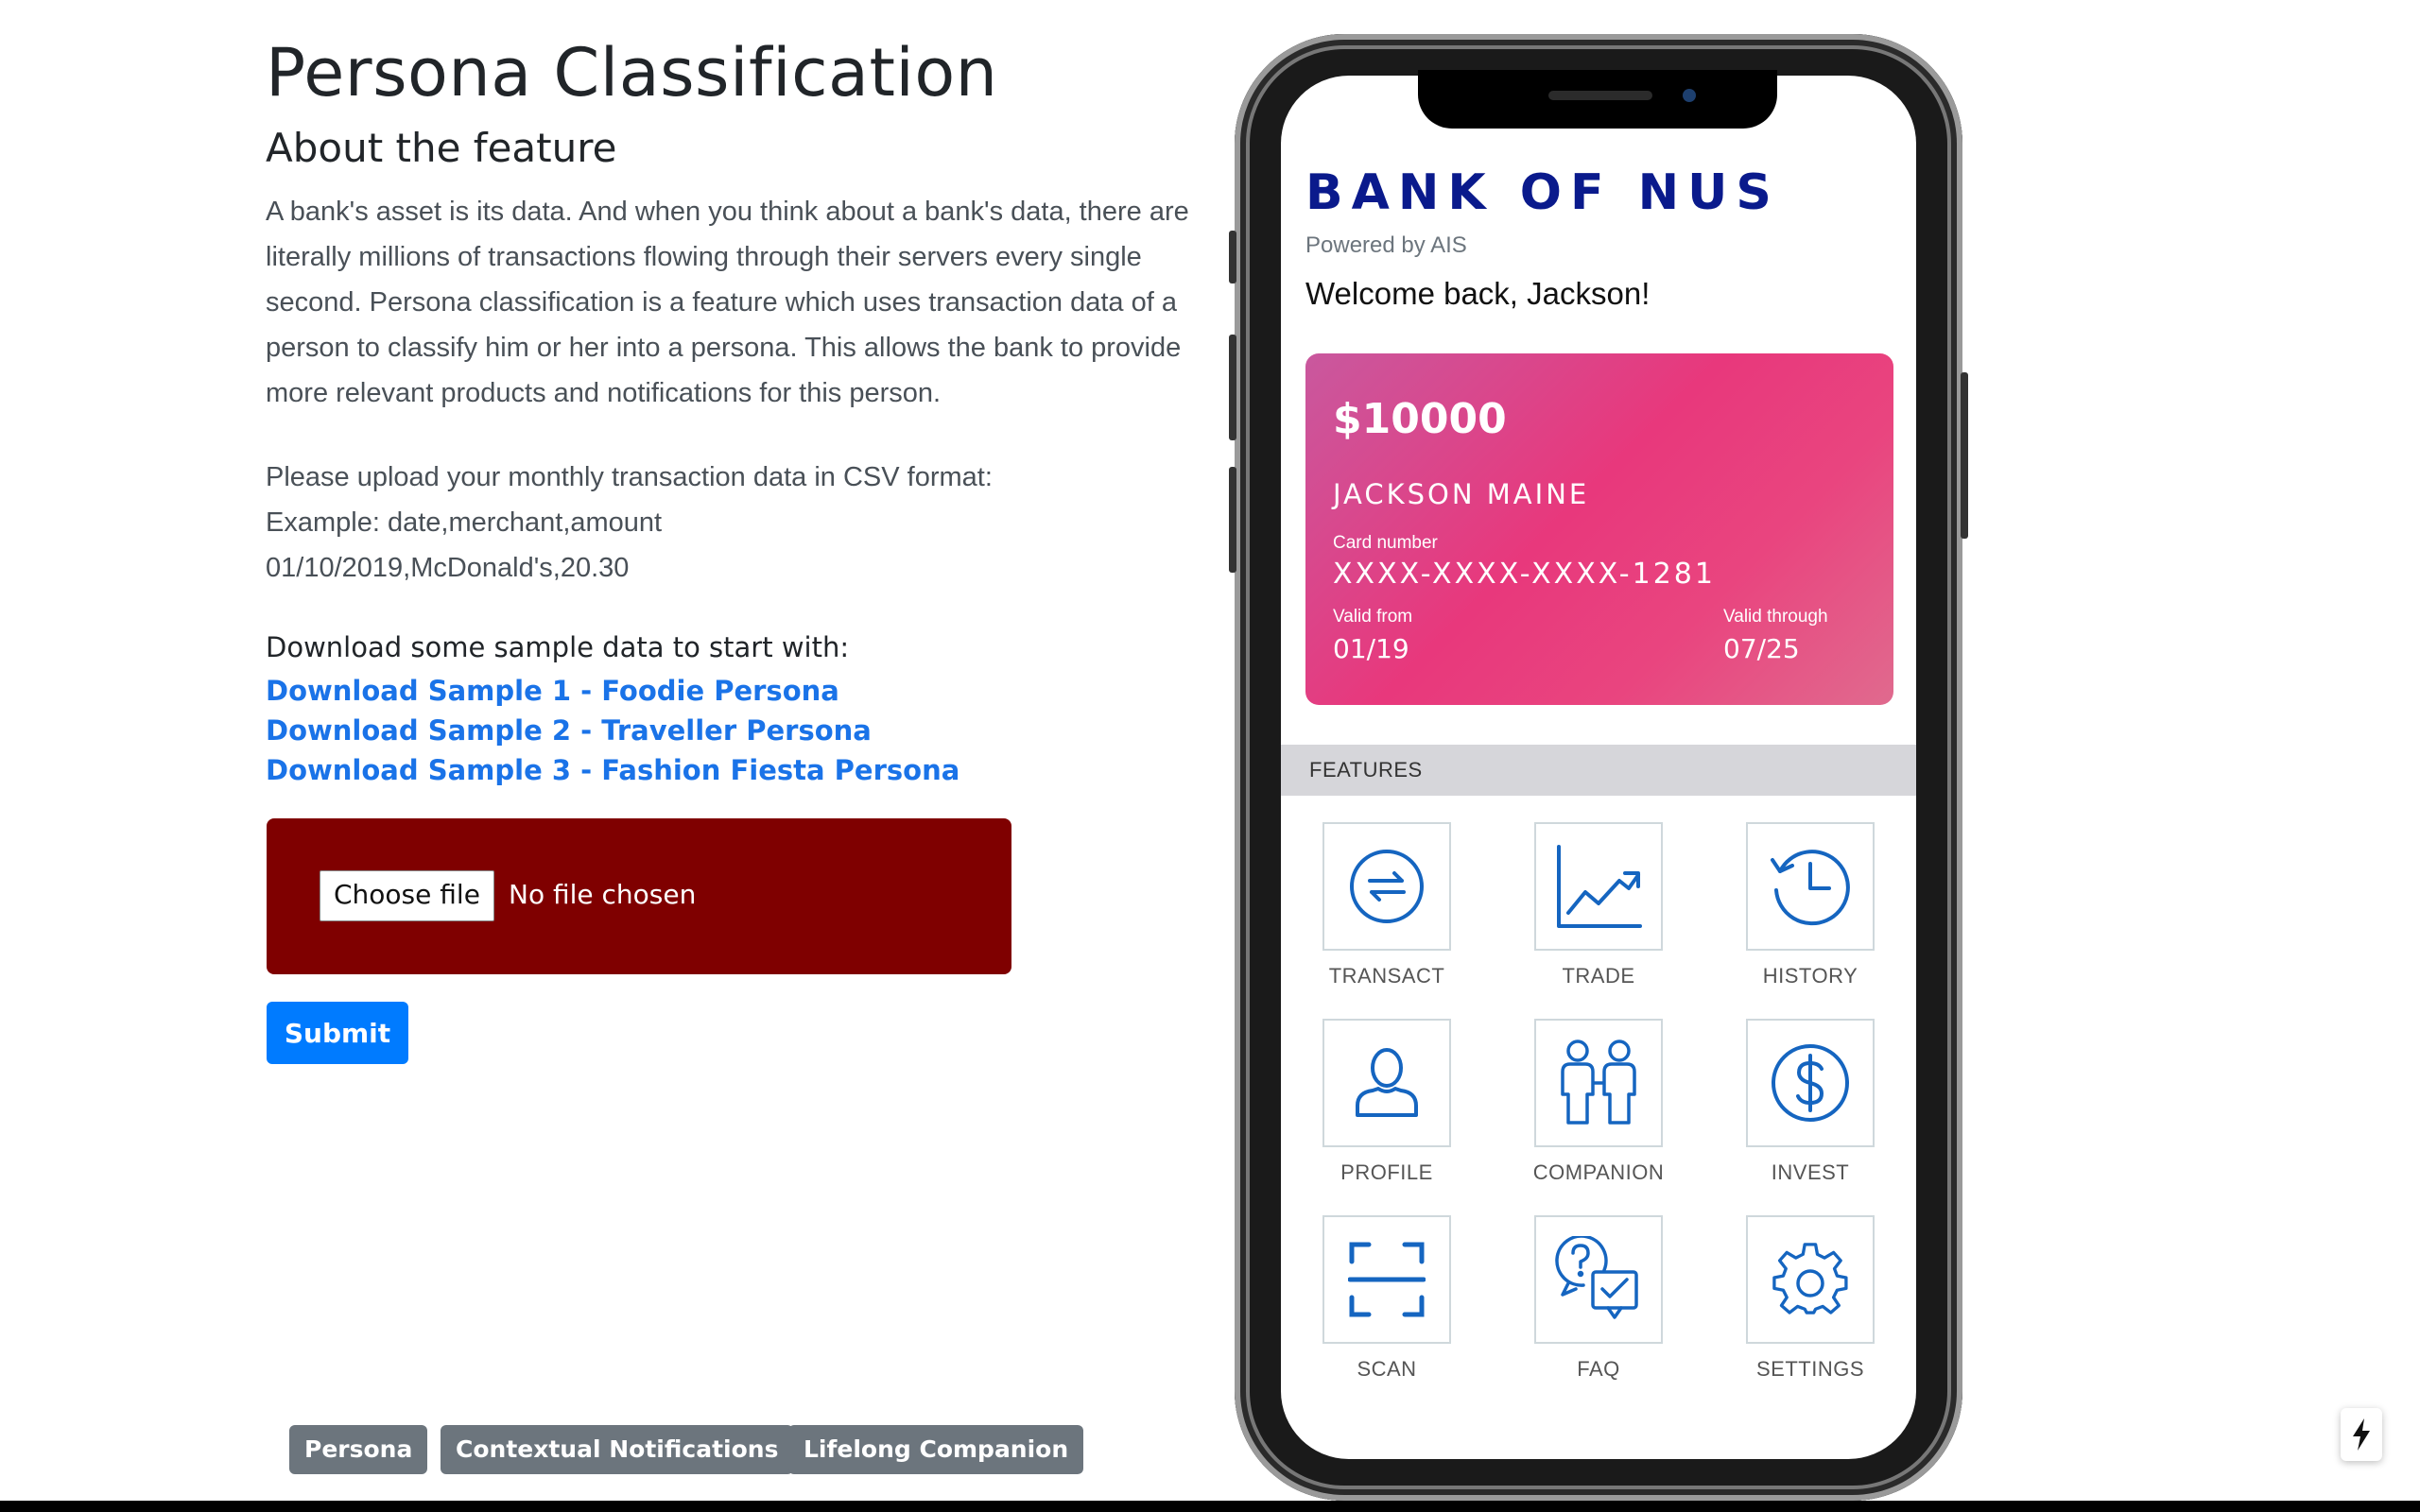 Image resolution: width=2420 pixels, height=1512 pixels. Describe the element at coordinates (1598, 1172) in the screenshot. I see `feature-label: COMPANION` at that location.